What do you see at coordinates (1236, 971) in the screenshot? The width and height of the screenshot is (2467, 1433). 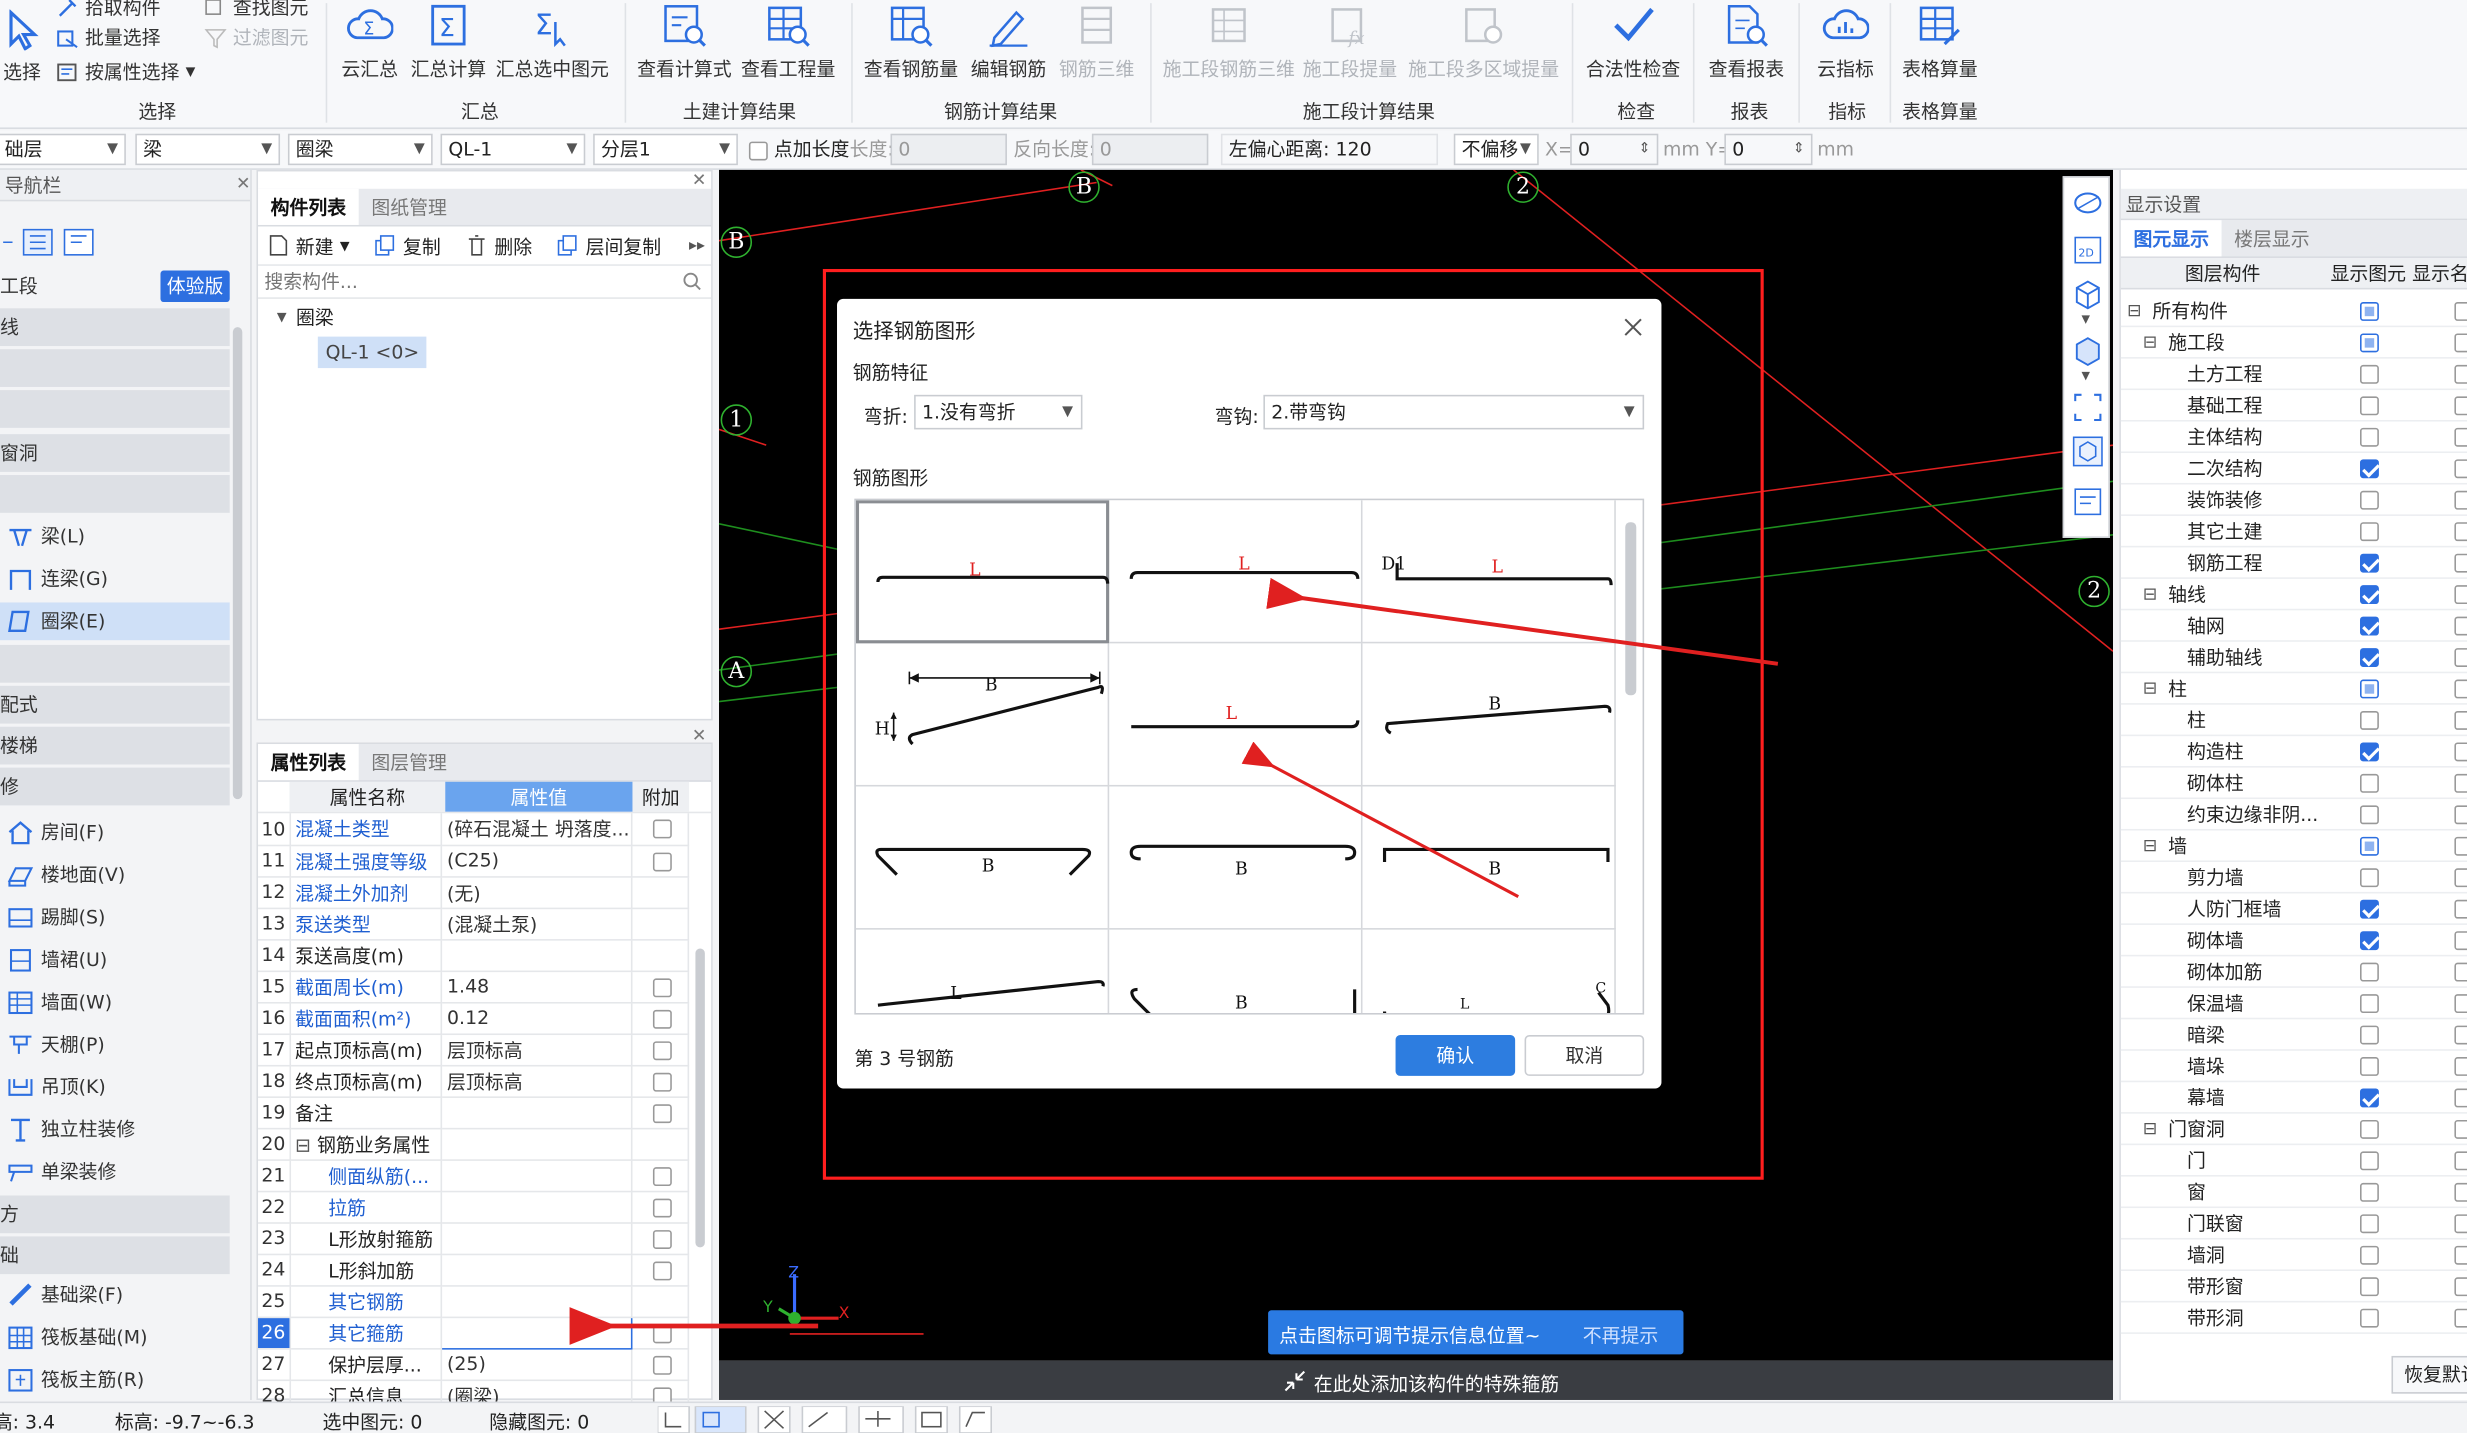 I see `shape-cell-11: B` at bounding box center [1236, 971].